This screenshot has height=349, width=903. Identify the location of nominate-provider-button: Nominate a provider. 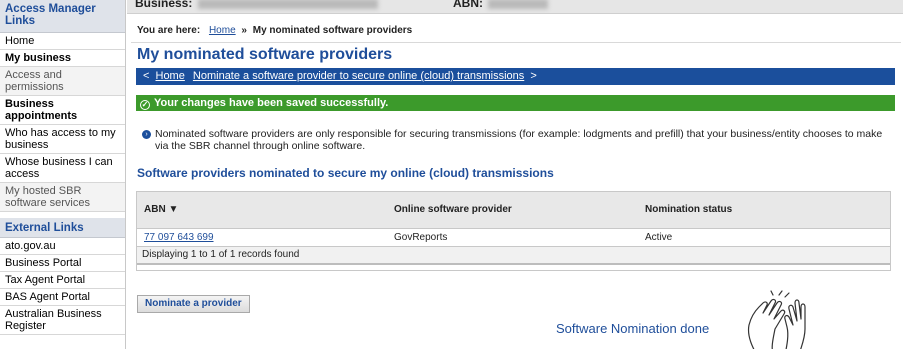
(193, 304).